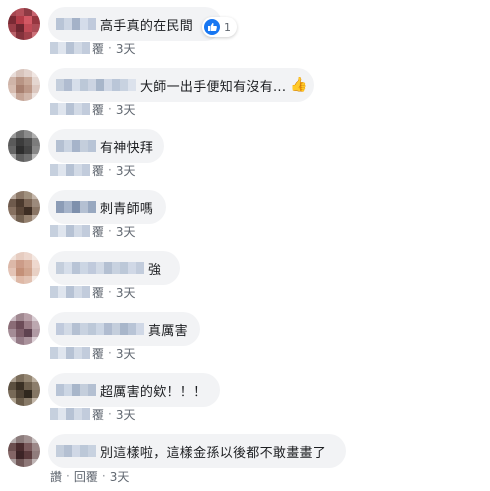 This screenshot has height=491, width=490. What do you see at coordinates (86, 476) in the screenshot?
I see `reply-action: 回覆` at bounding box center [86, 476].